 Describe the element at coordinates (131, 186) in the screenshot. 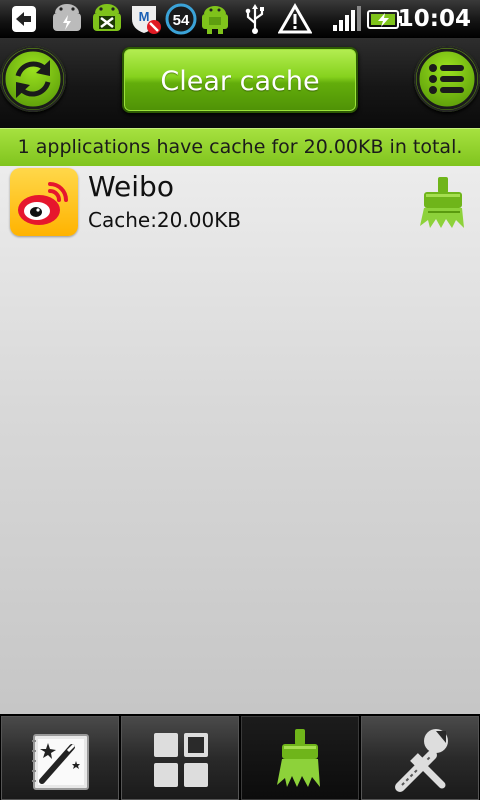

I see `app-name: Weibo` at that location.